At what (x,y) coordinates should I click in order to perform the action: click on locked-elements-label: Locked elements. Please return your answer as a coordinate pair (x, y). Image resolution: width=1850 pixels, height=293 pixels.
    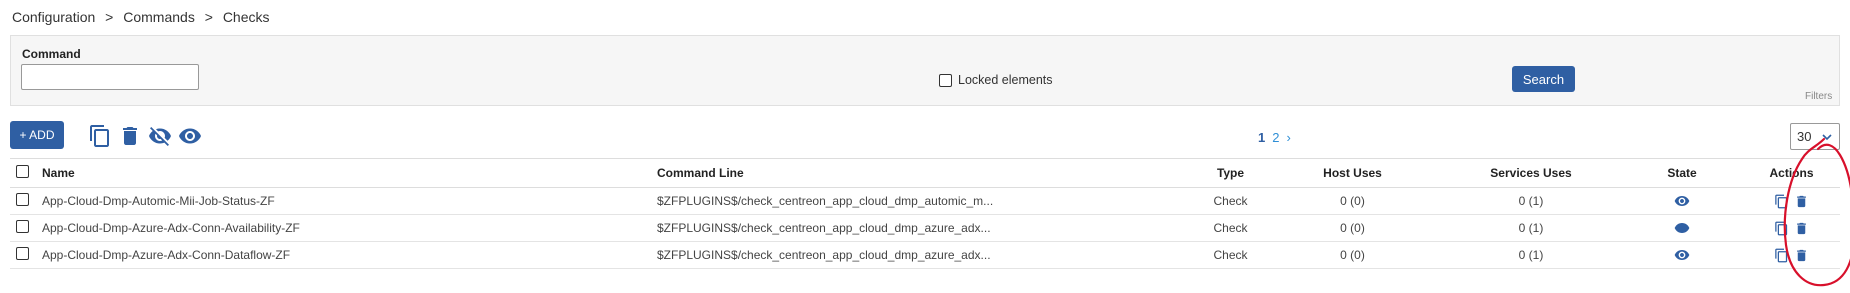
    Looking at the image, I should click on (1005, 80).